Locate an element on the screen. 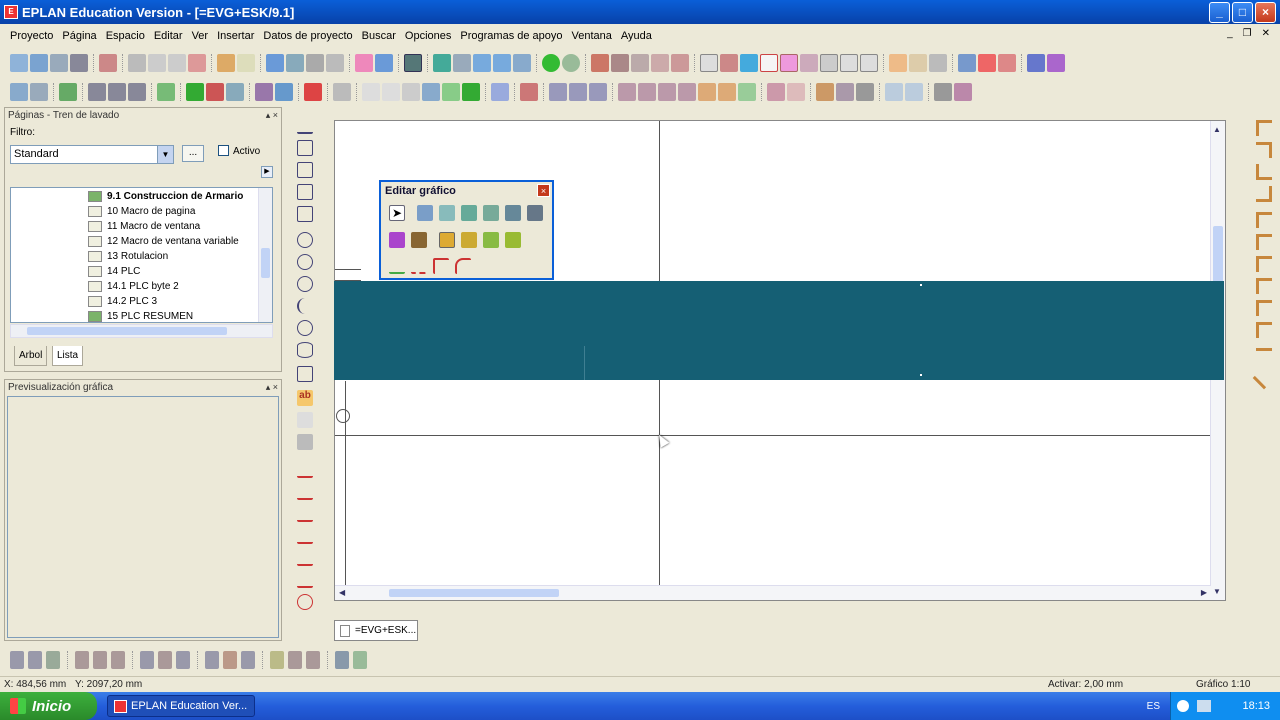  maximize-button: □ is located at coordinates (1242, 12).